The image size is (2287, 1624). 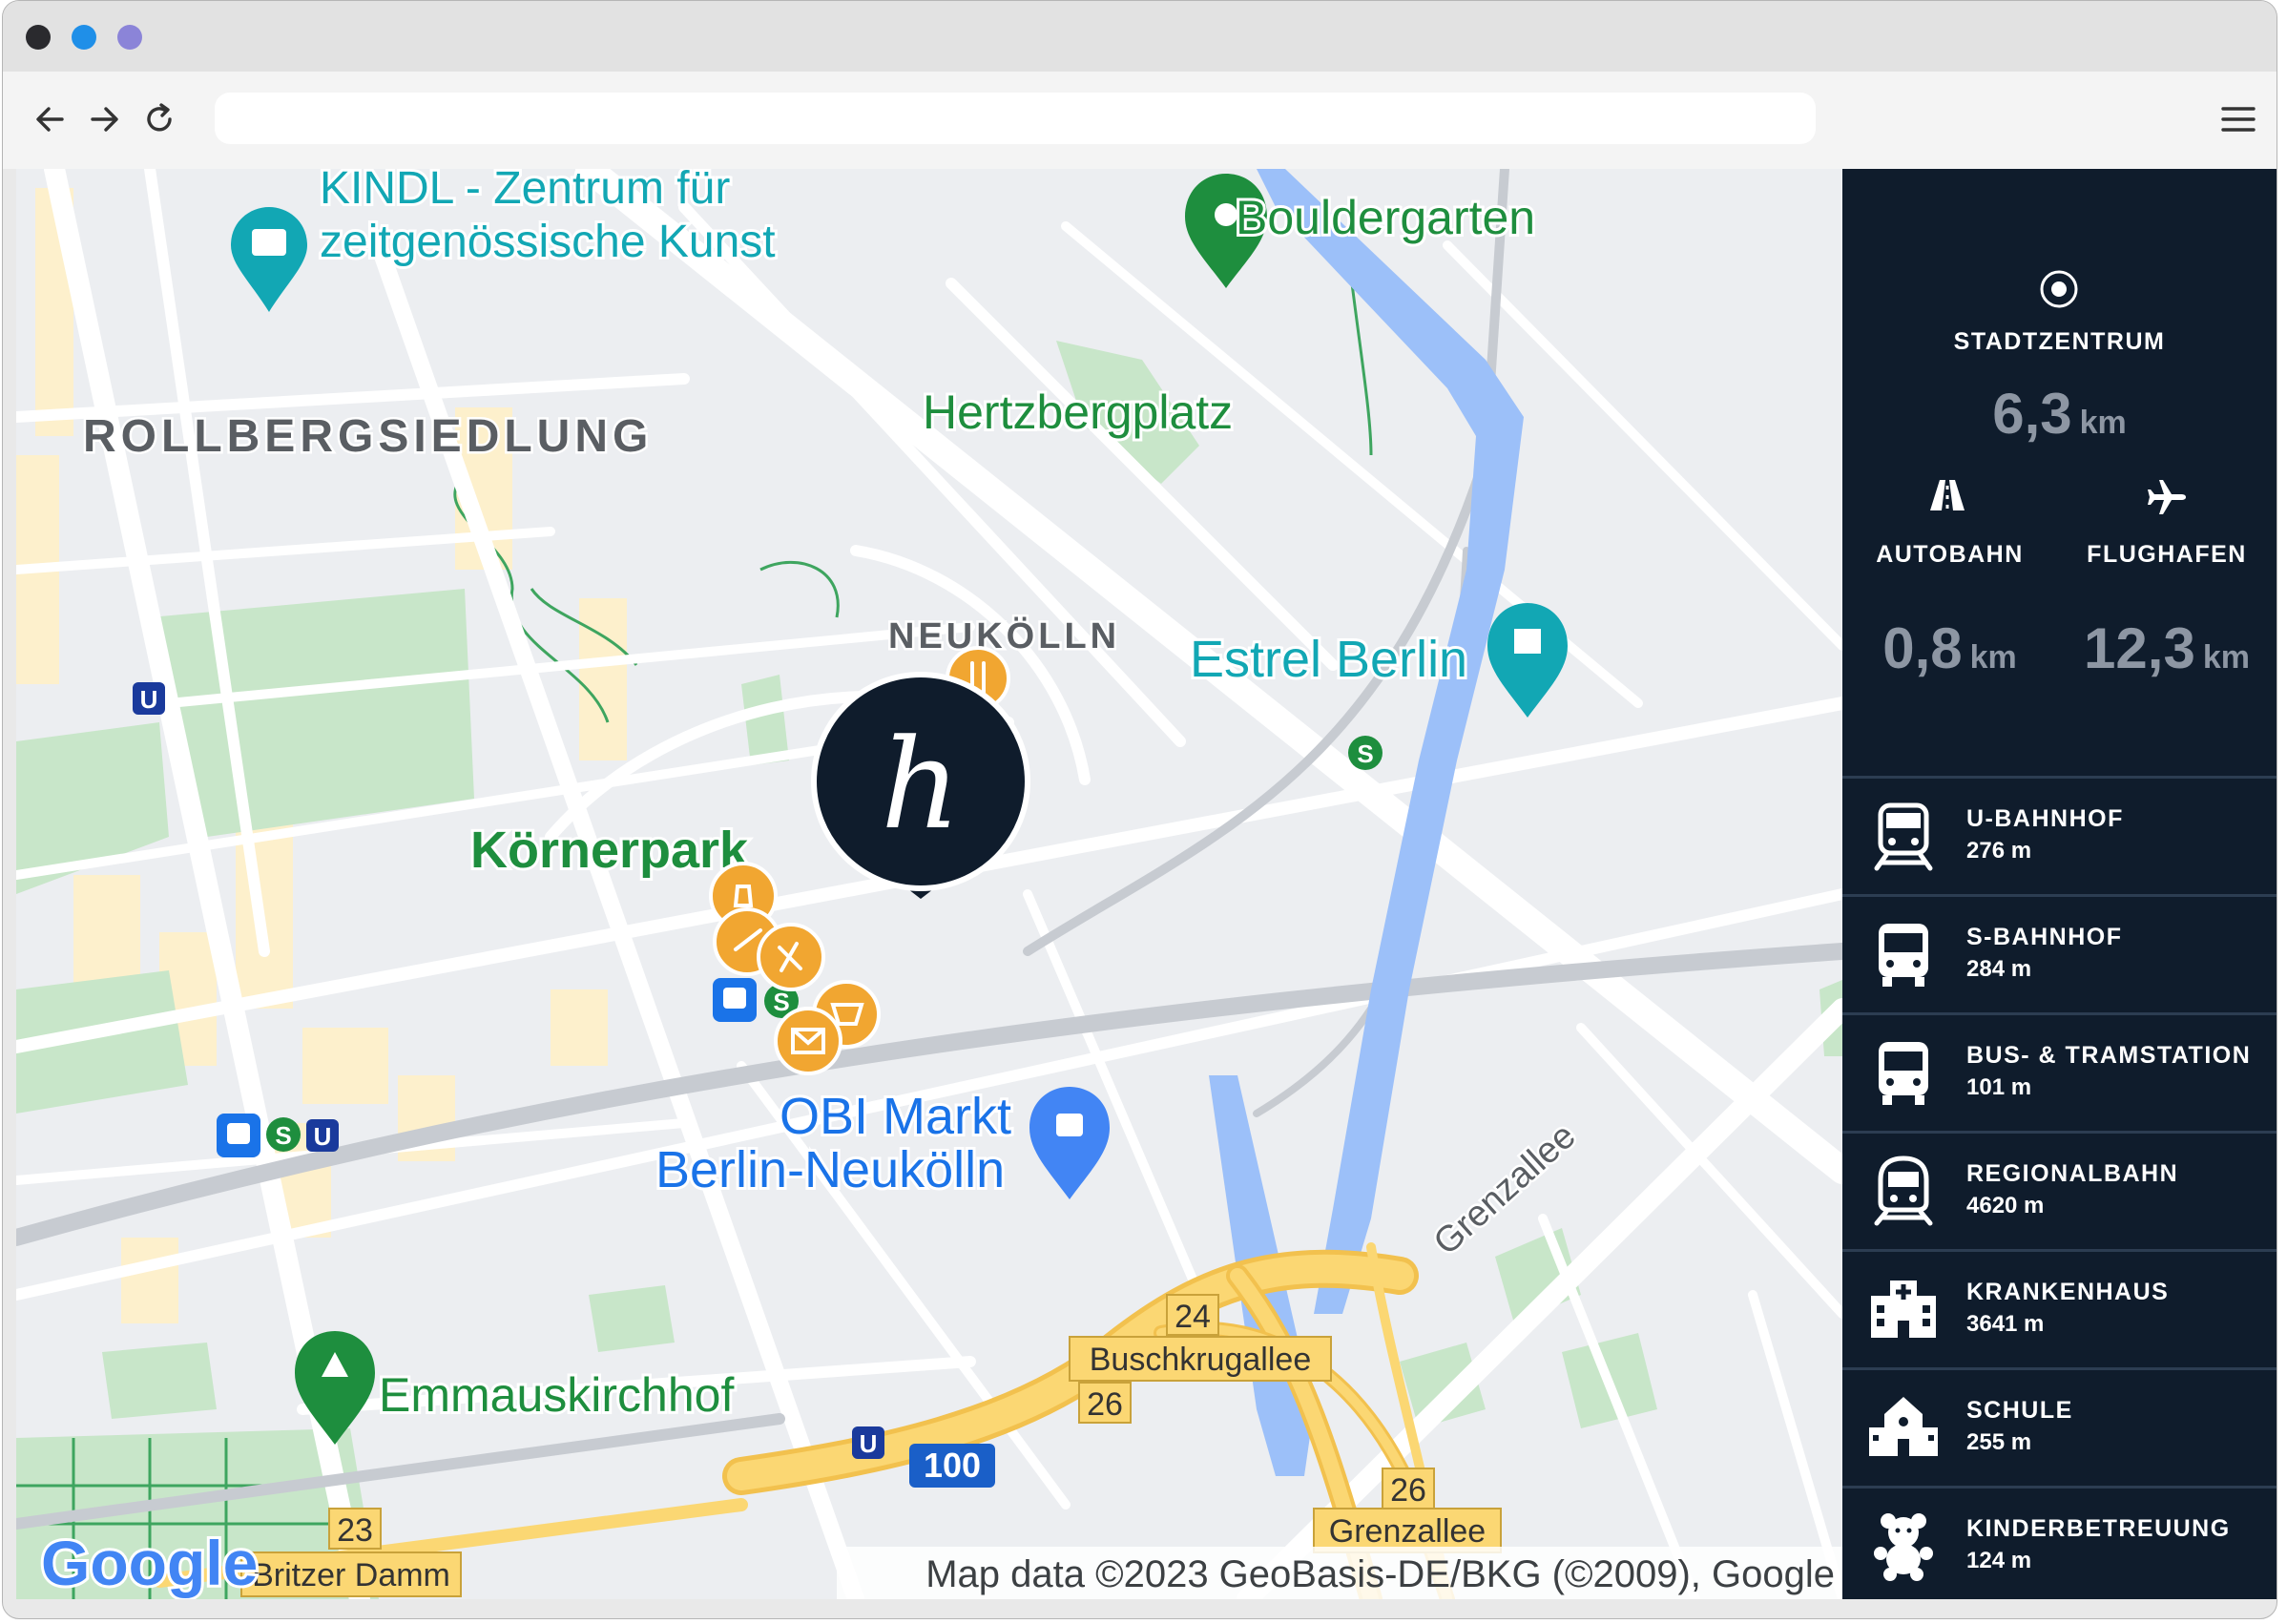 I want to click on list-item-s-bahnhof: S-BAHNHOF 284 m, so click(x=2059, y=953).